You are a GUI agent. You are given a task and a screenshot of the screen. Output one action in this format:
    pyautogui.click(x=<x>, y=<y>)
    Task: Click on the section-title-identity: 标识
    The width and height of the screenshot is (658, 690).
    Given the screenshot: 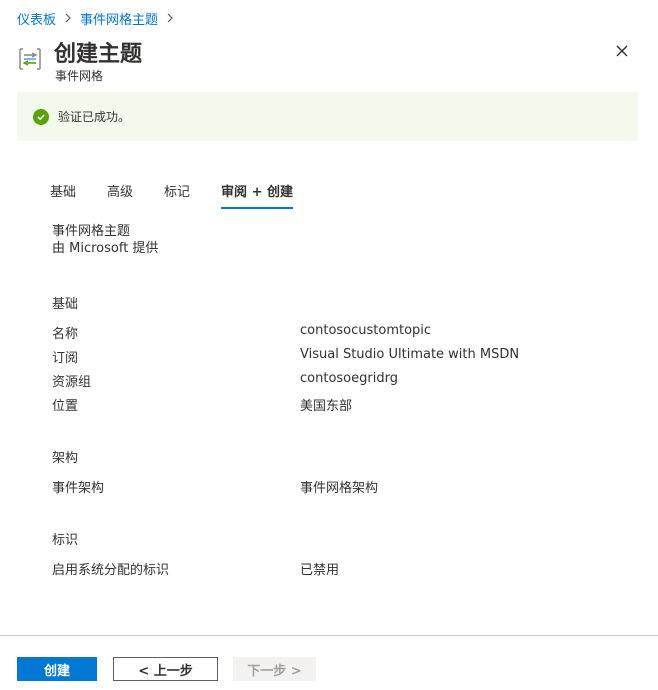 What is the action you would take?
    pyautogui.click(x=65, y=540)
    